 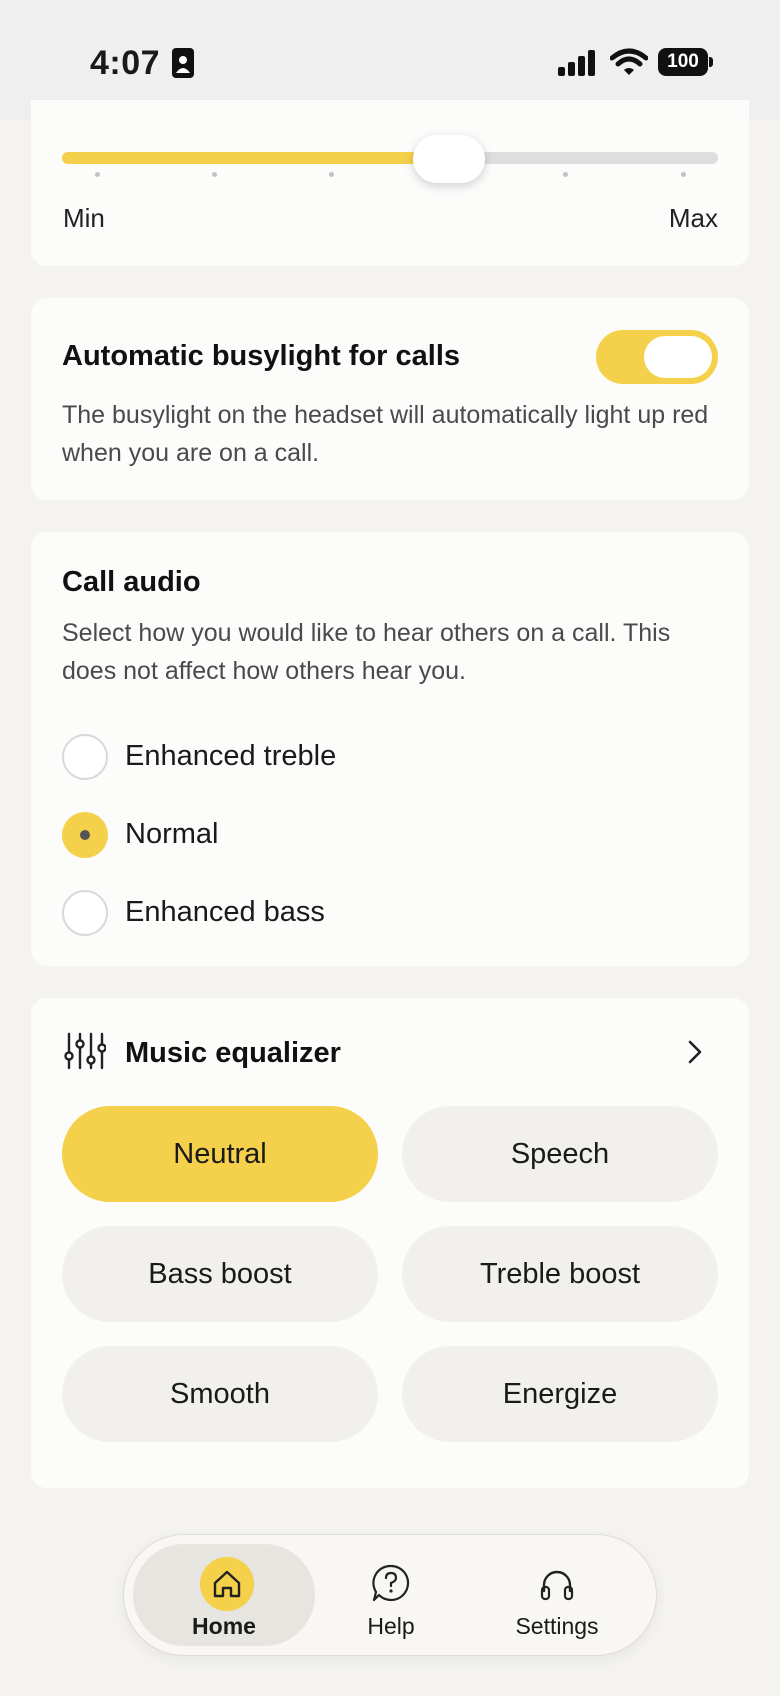 What do you see at coordinates (224, 1626) in the screenshot?
I see `nav-label-home: Home` at bounding box center [224, 1626].